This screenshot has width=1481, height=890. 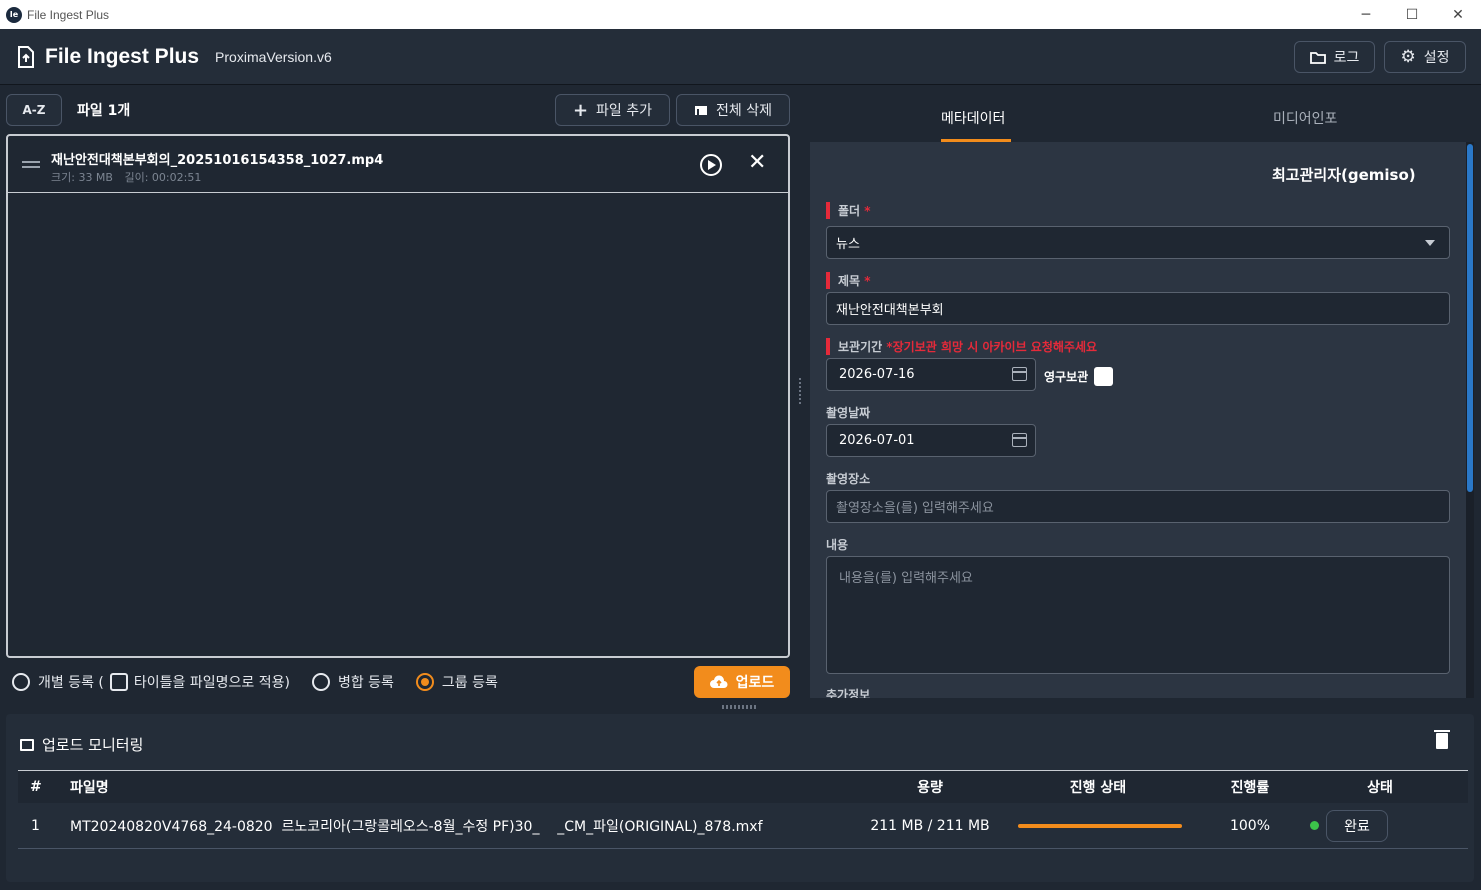 I want to click on monitor-title-label: 업로드 모니터링, so click(x=93, y=745).